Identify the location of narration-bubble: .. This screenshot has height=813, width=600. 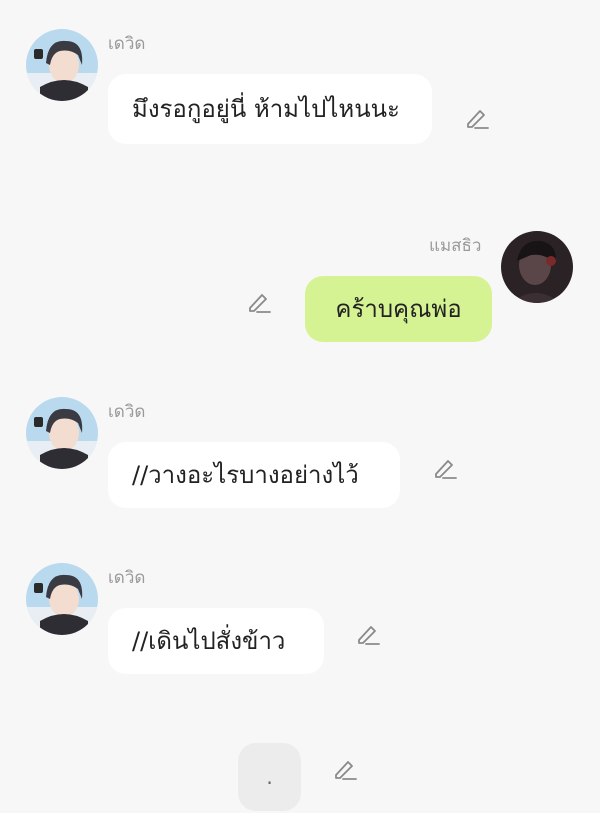
(269, 777).